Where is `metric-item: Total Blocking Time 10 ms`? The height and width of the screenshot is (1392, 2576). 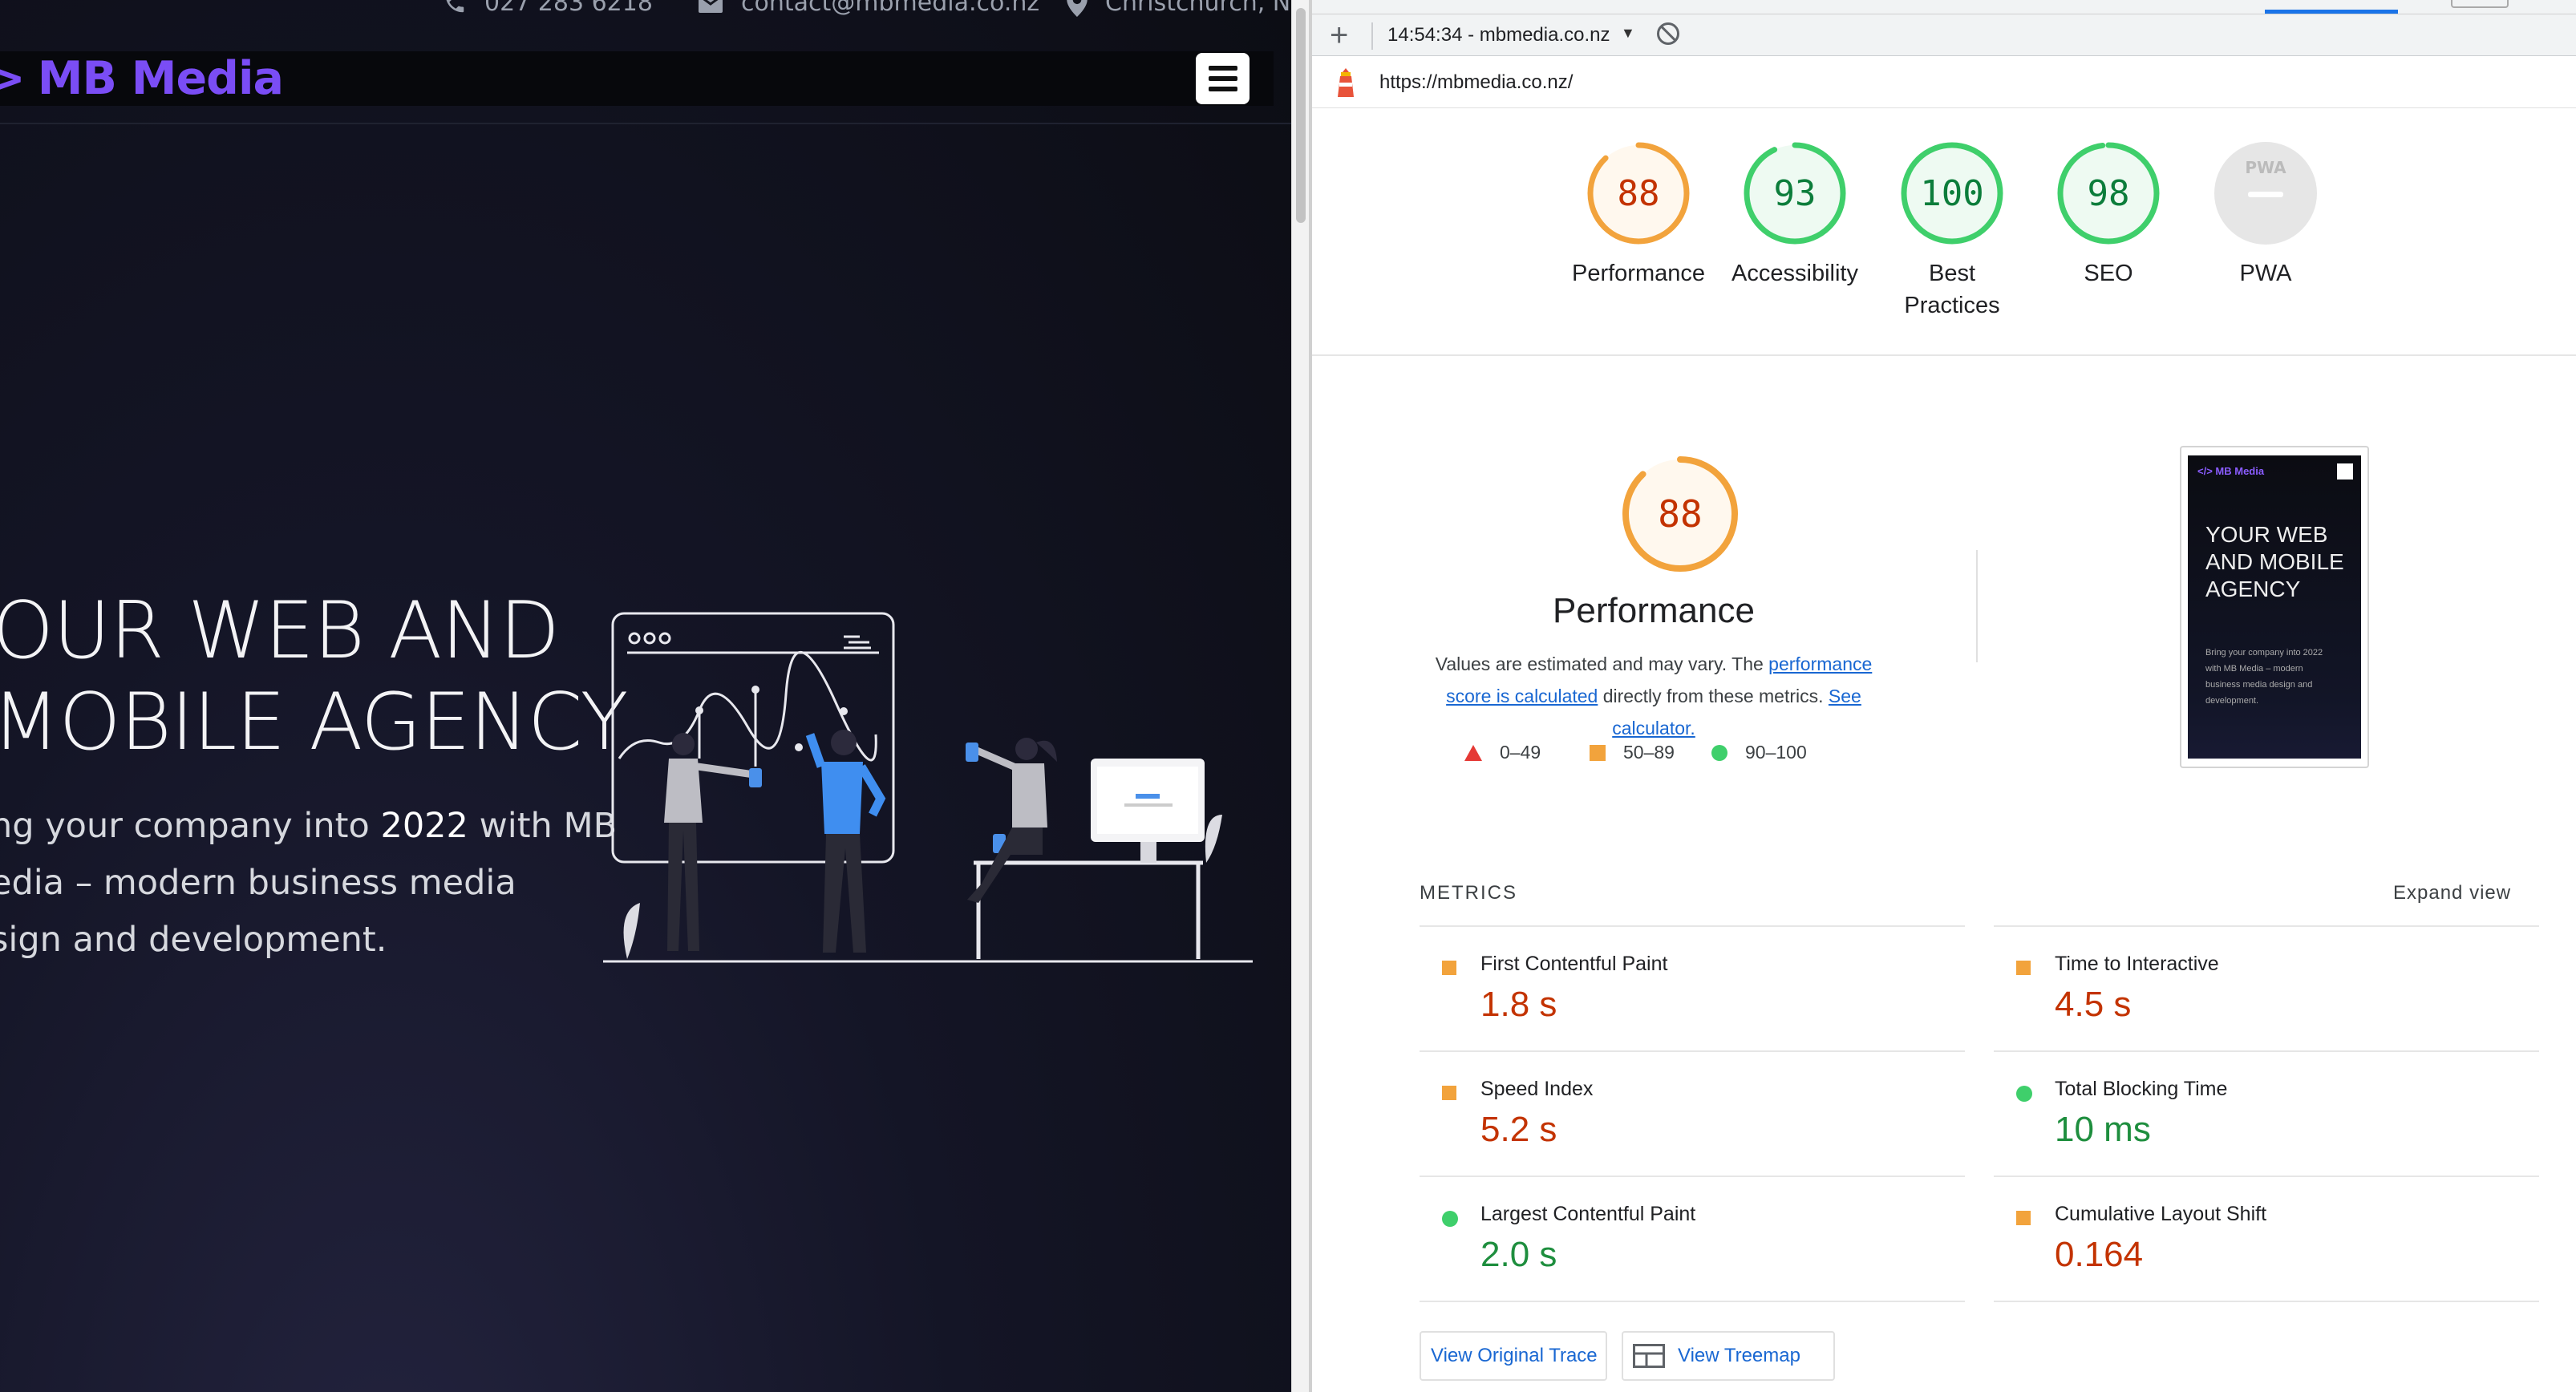 metric-item: Total Blocking Time 10 ms is located at coordinates (2266, 1113).